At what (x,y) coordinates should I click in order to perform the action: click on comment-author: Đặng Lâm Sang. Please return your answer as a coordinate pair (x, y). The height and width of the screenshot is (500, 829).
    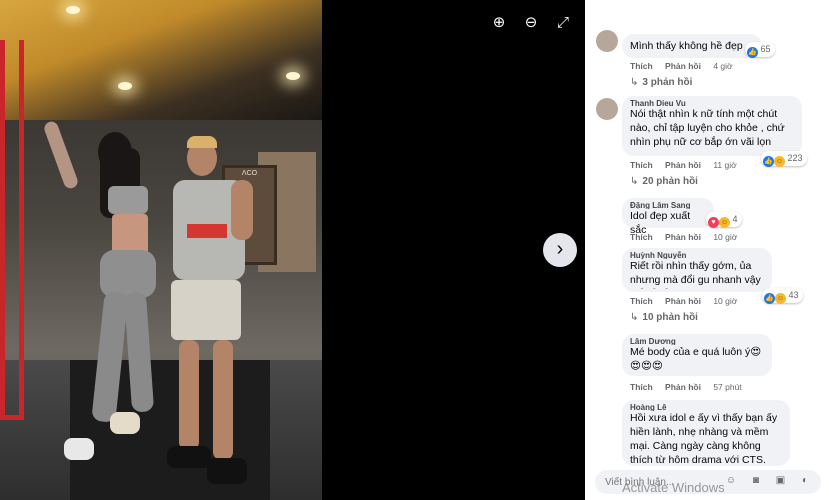
    Looking at the image, I should click on (668, 205).